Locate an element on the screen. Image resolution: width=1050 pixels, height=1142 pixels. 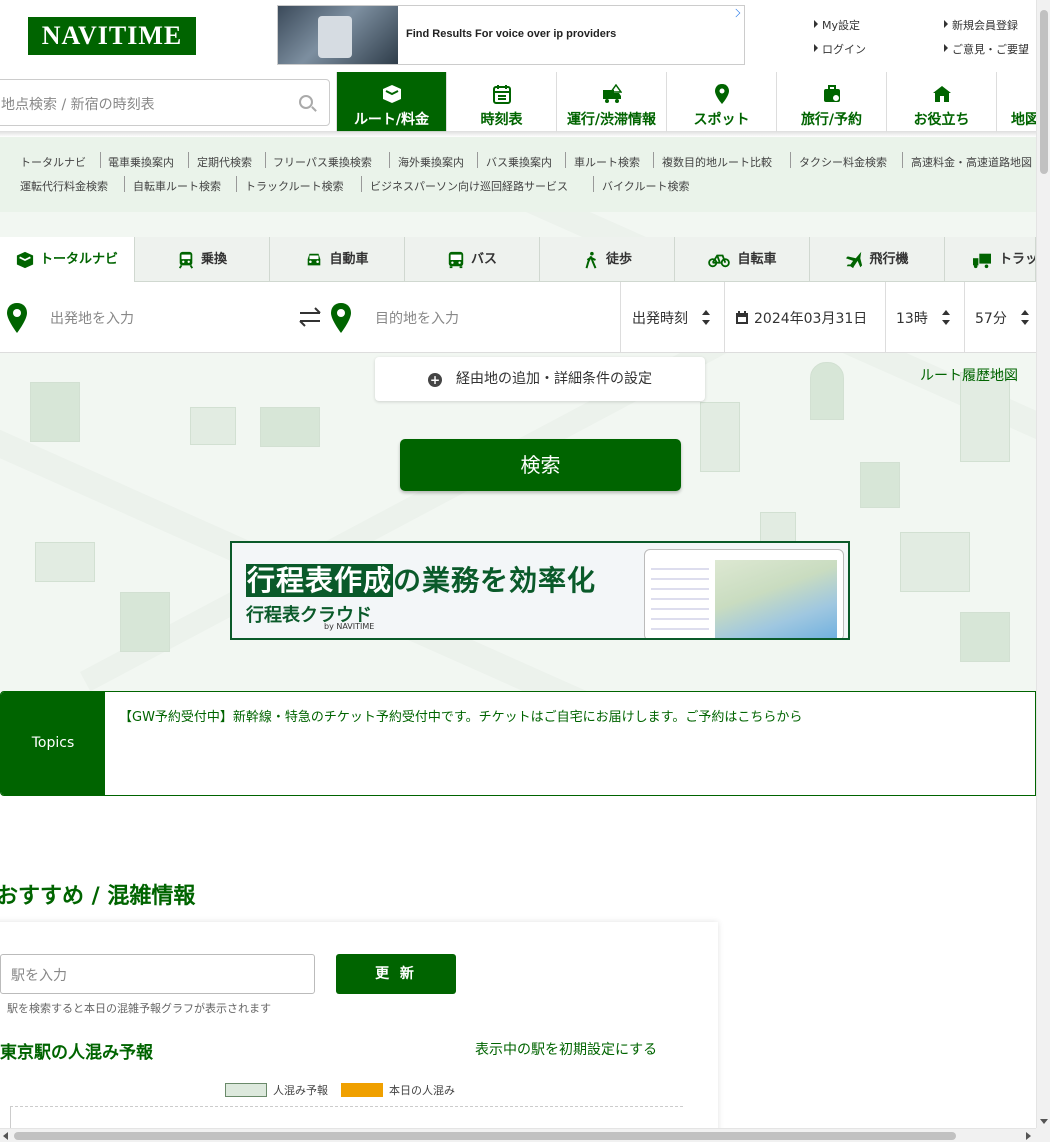
sublink-highway: 高速料金・高速道路地図 is located at coordinates (973, 162).